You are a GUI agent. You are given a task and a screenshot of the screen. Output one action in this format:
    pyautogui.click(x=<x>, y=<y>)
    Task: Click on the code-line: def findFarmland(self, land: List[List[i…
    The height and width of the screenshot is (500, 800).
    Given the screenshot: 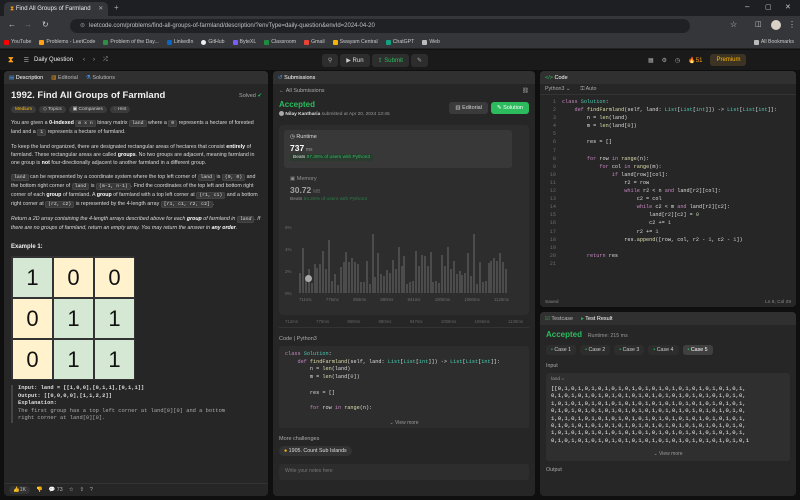 What is the action you would take?
    pyautogui.click(x=669, y=110)
    